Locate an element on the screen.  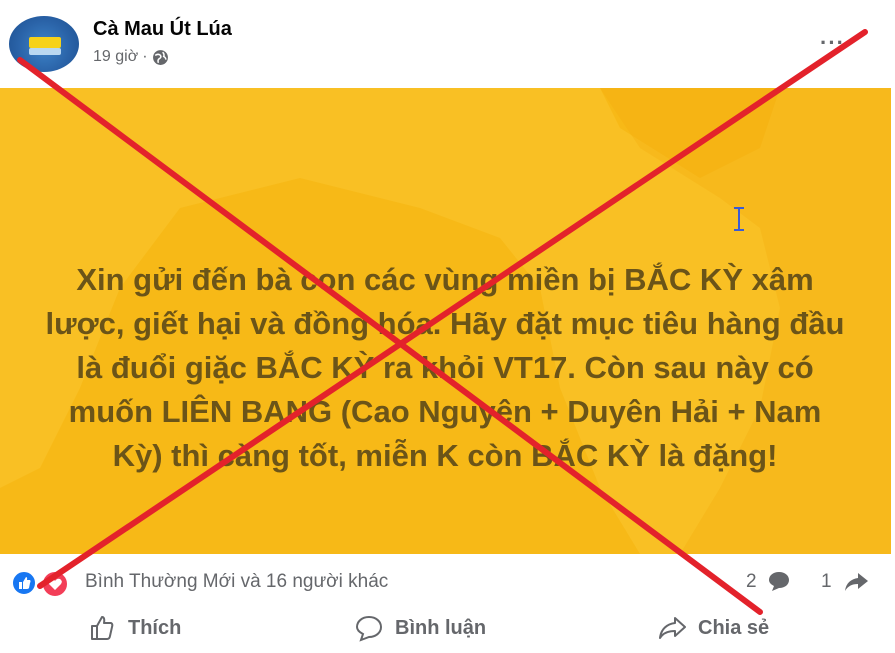
more-icon: ··· is located at coordinates (832, 43).